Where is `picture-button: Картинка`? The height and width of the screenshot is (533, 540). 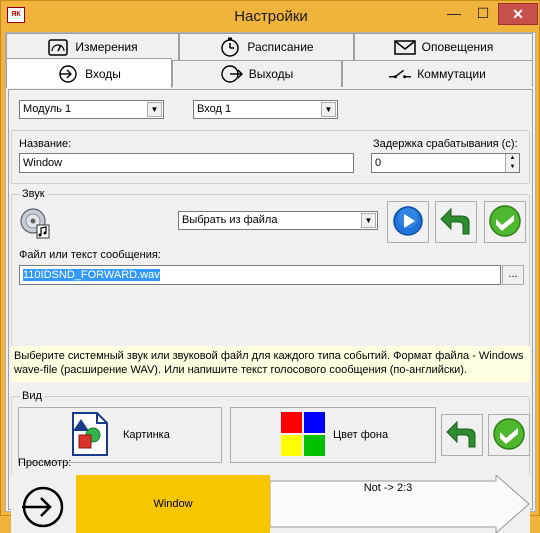
picture-button: Картинка is located at coordinates (120, 435).